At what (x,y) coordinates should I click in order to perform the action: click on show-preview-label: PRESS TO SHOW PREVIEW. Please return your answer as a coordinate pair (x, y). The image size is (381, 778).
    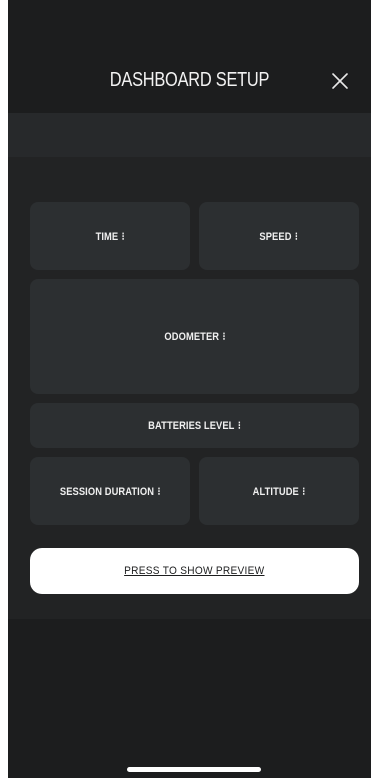
    Looking at the image, I should click on (194, 571).